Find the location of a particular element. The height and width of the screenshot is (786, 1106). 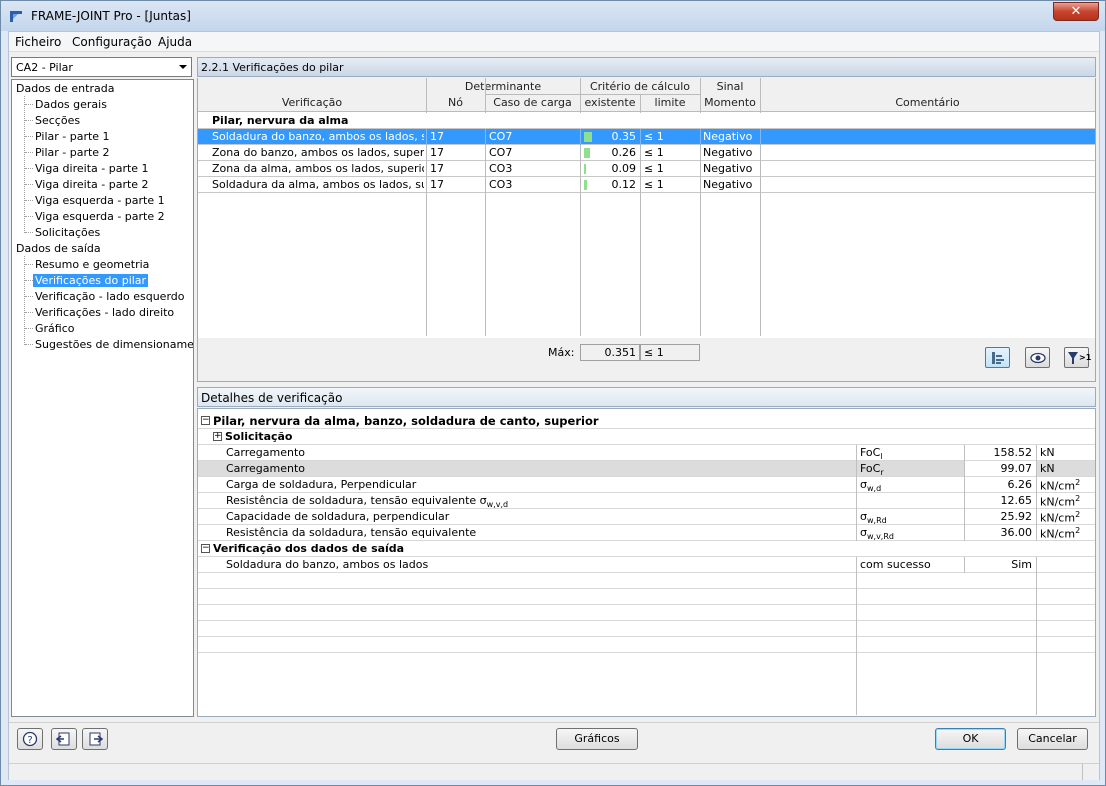

case-select-value: CA2 - Pilar is located at coordinates (44, 67).